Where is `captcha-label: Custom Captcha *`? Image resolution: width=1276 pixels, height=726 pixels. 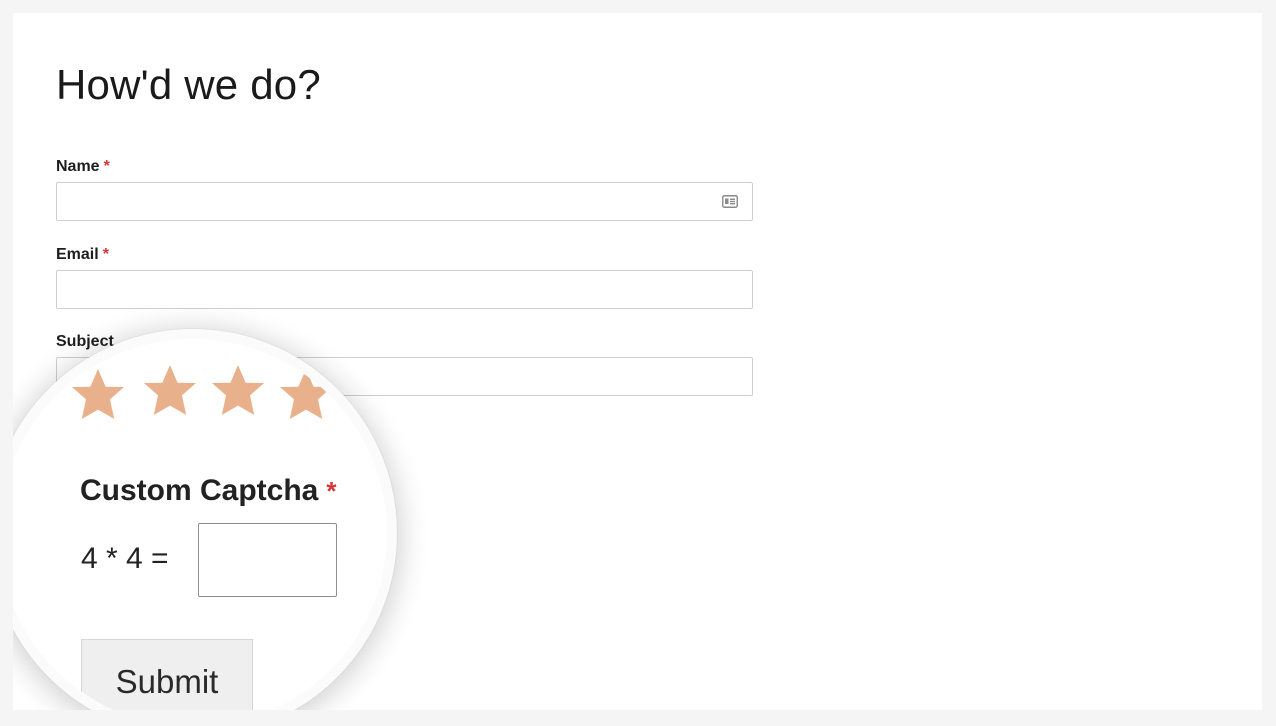
captcha-label: Custom Captcha * is located at coordinates (208, 491).